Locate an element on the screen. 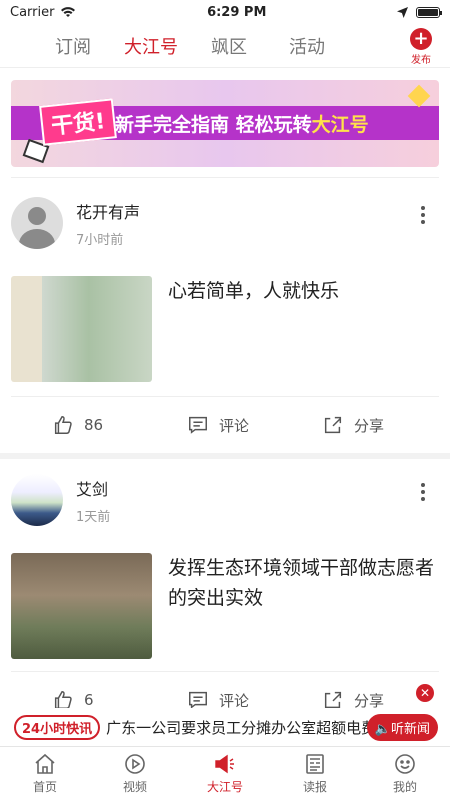 This screenshot has height=800, width=450. comment-label: 评论 is located at coordinates (234, 425).